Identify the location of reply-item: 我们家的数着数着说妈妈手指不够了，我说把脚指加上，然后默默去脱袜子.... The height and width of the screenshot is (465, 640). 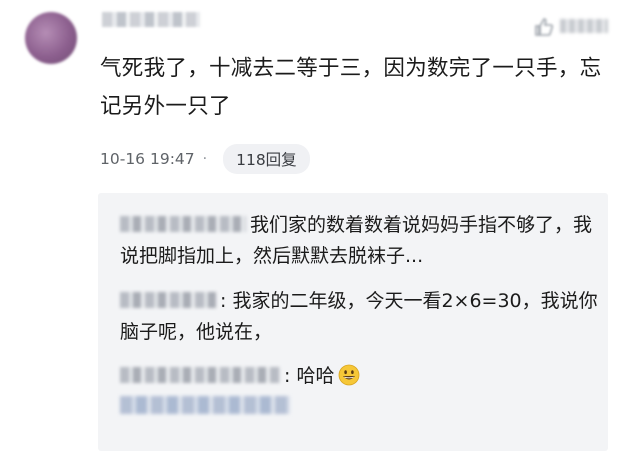
(359, 241).